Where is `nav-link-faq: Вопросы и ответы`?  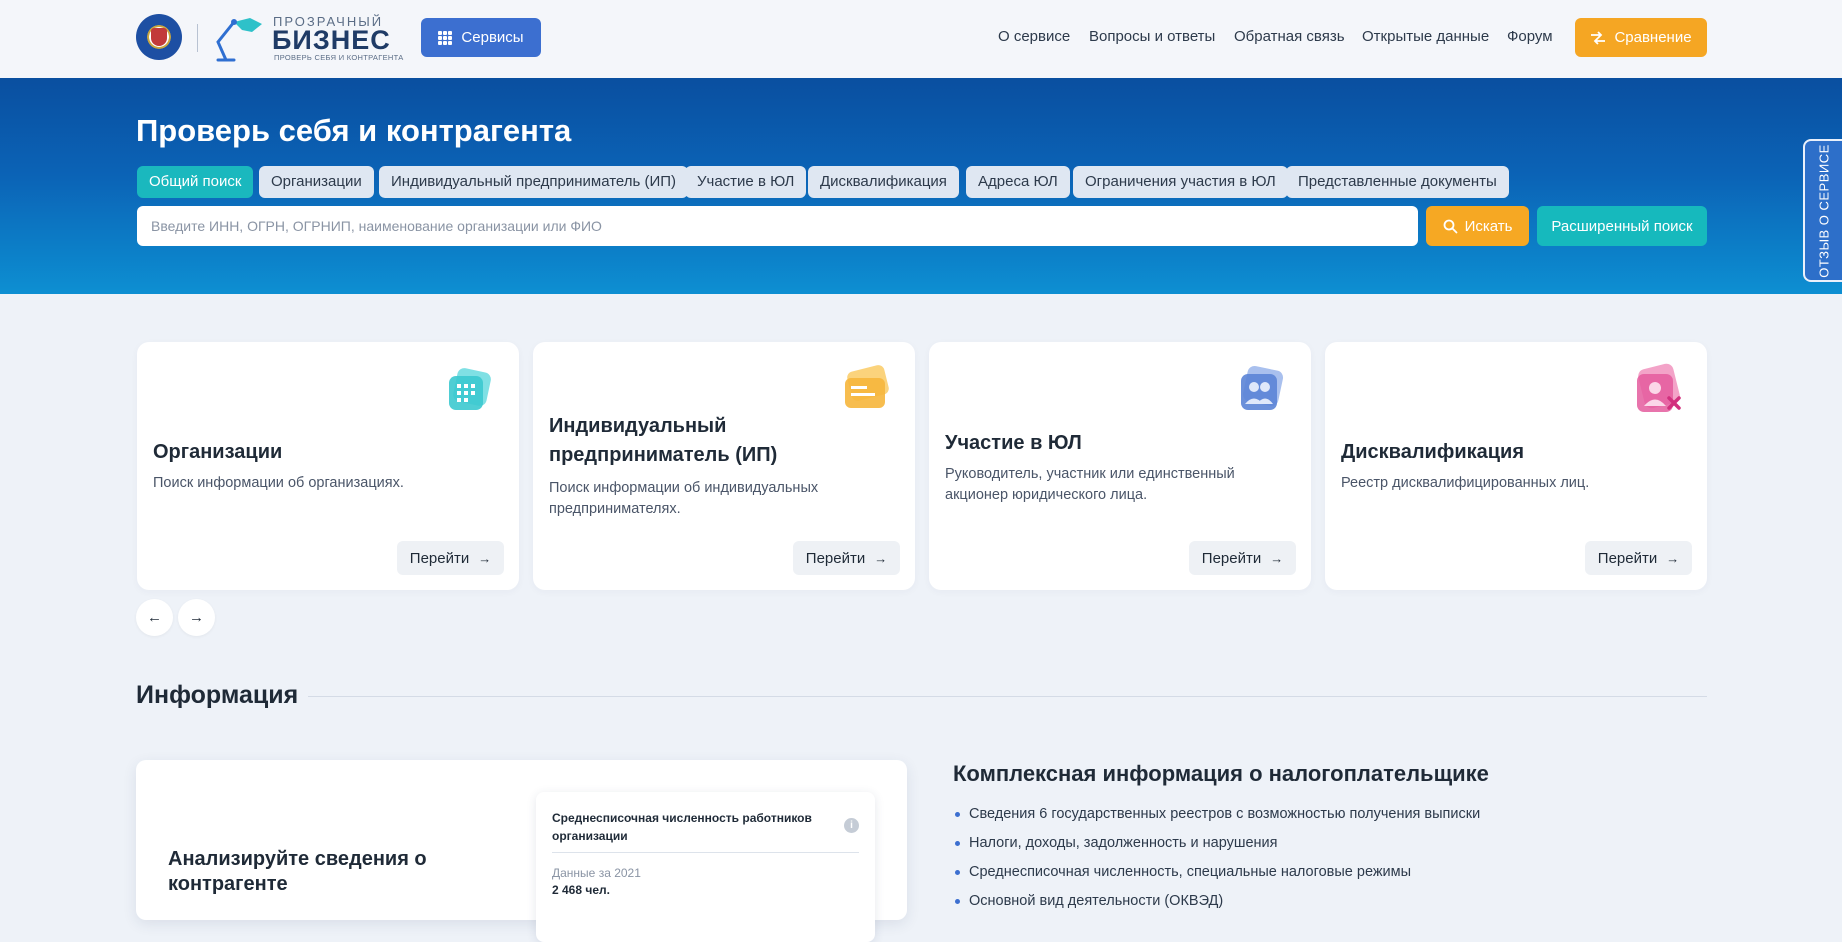 nav-link-faq: Вопросы и ответы is located at coordinates (1152, 36).